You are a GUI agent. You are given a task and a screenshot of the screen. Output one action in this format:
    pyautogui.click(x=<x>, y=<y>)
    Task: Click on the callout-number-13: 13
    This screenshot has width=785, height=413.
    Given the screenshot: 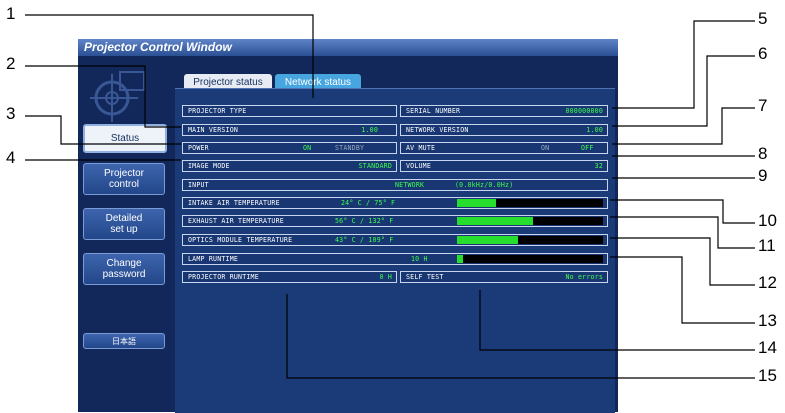 What is the action you would take?
    pyautogui.click(x=767, y=320)
    